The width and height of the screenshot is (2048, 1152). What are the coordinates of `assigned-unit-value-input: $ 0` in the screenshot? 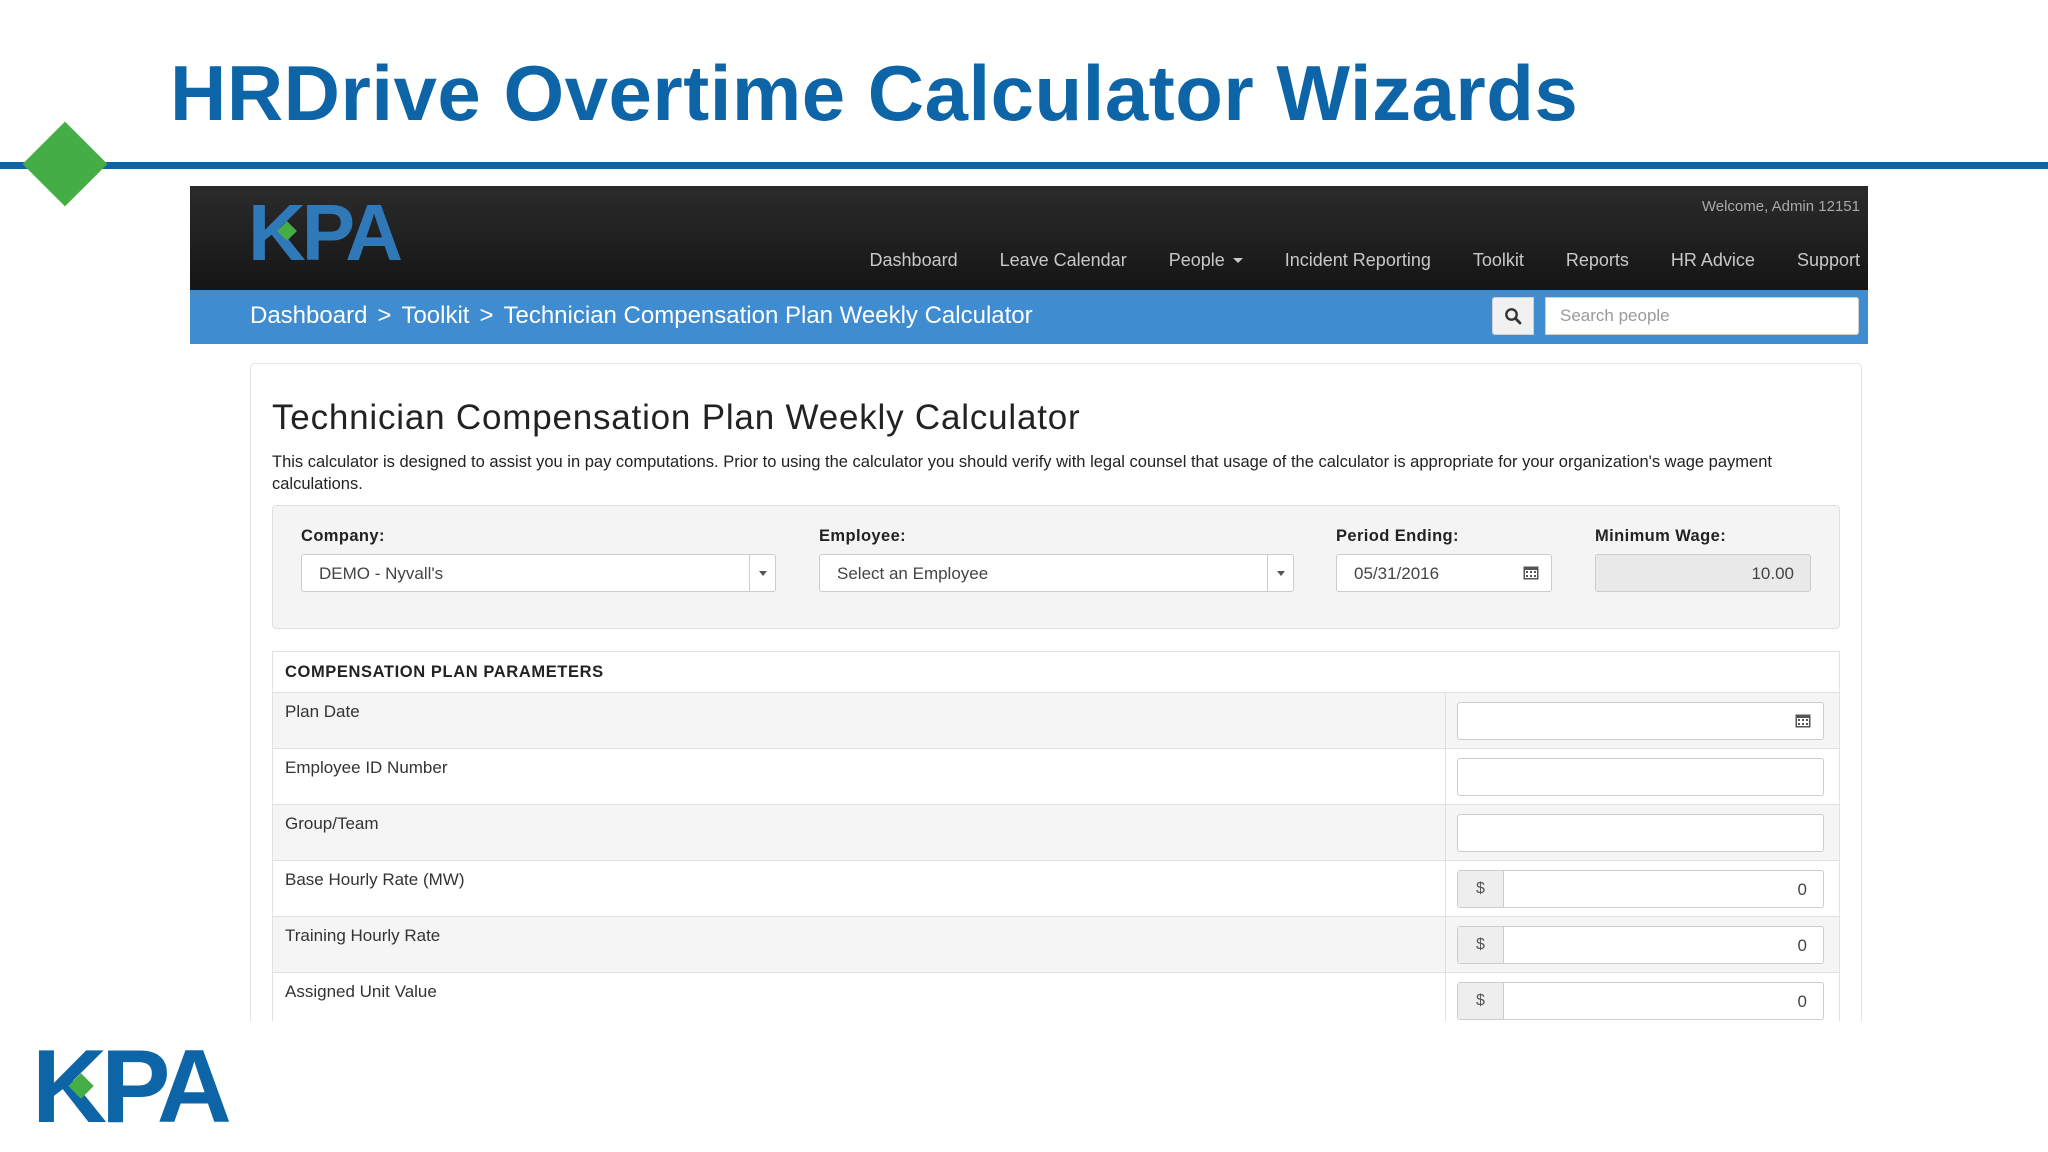 It's located at (1640, 1001).